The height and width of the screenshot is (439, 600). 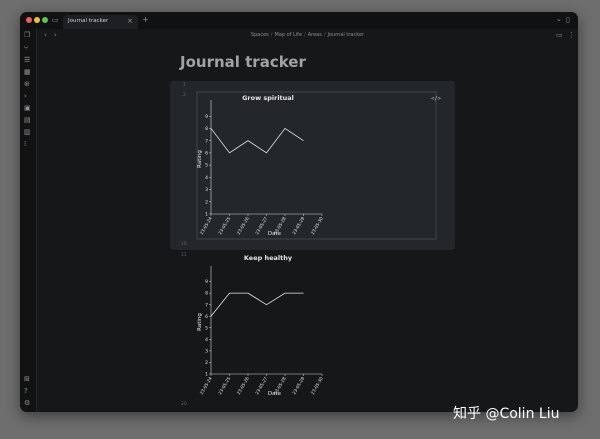 I want to click on watermark: 知乎 @Colin Liu, so click(x=506, y=414).